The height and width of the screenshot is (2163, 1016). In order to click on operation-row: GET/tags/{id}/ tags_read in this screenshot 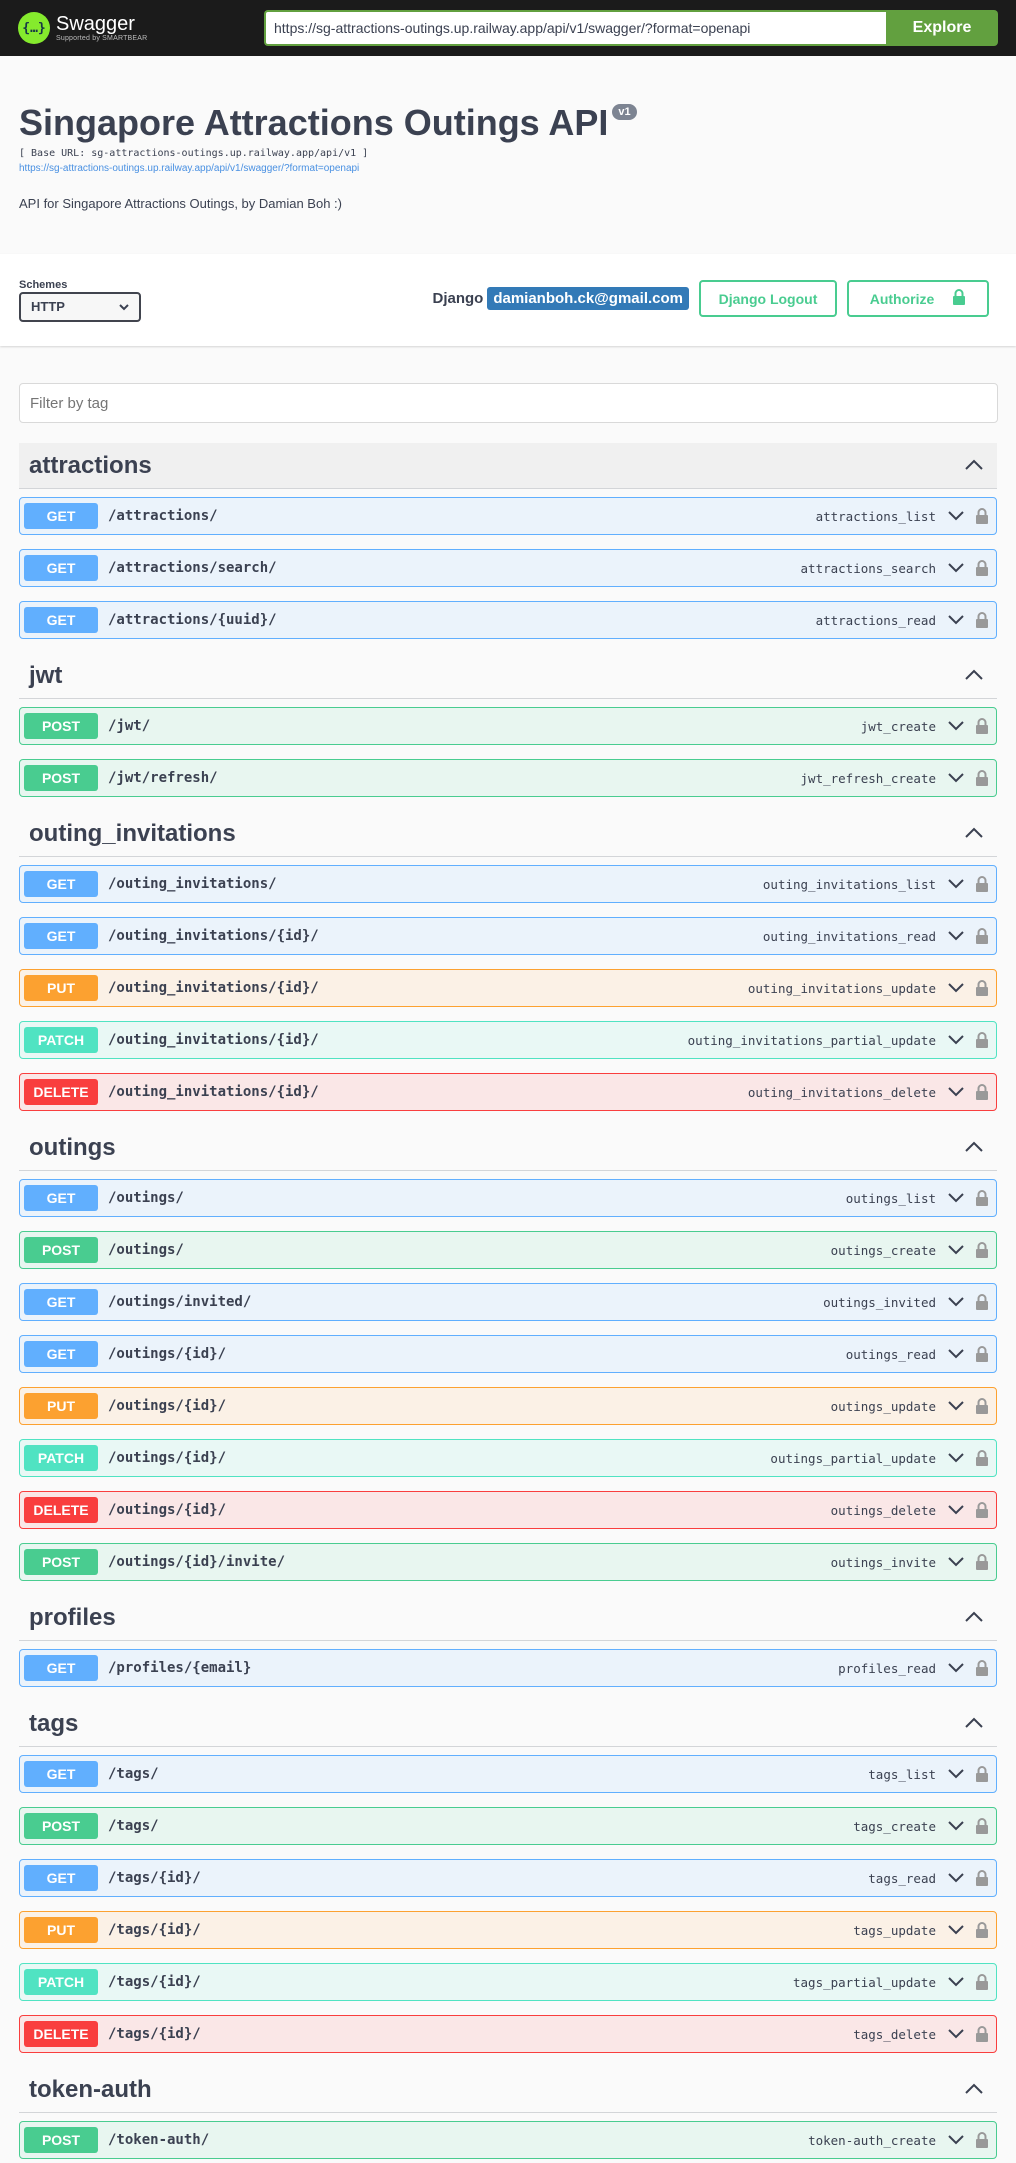, I will do `click(508, 1878)`.